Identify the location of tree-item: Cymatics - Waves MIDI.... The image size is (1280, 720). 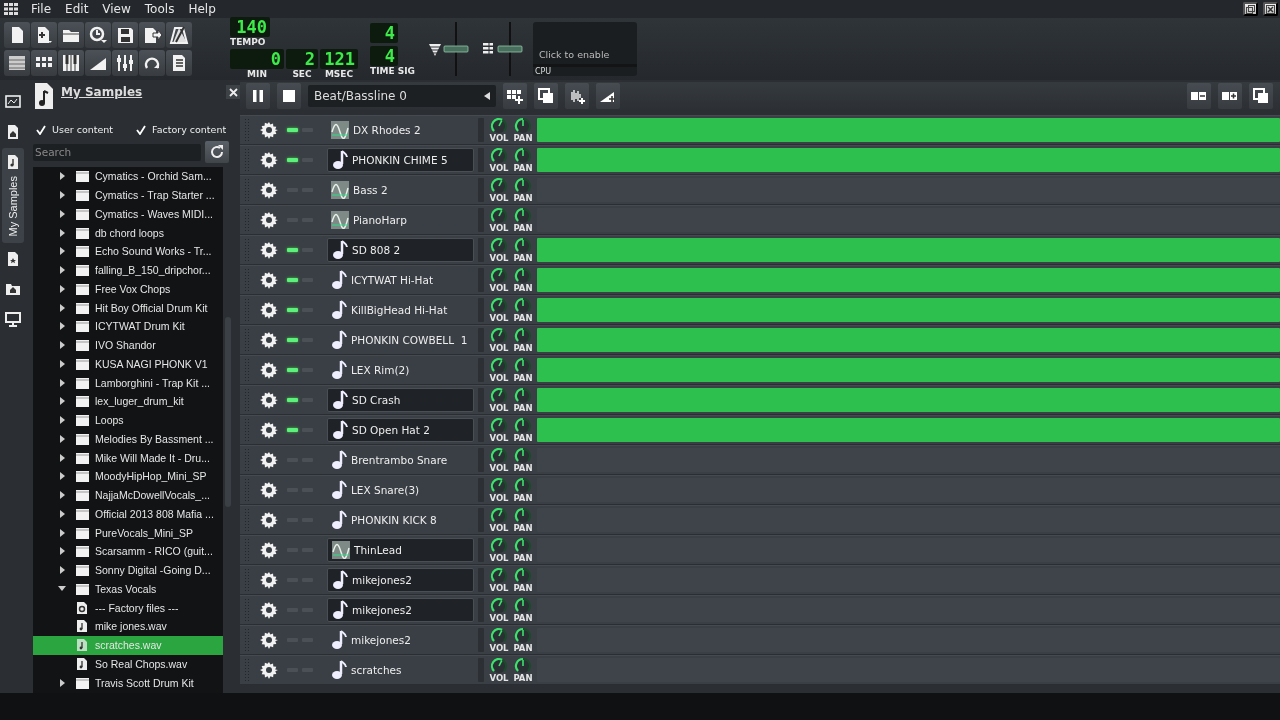
(128, 214).